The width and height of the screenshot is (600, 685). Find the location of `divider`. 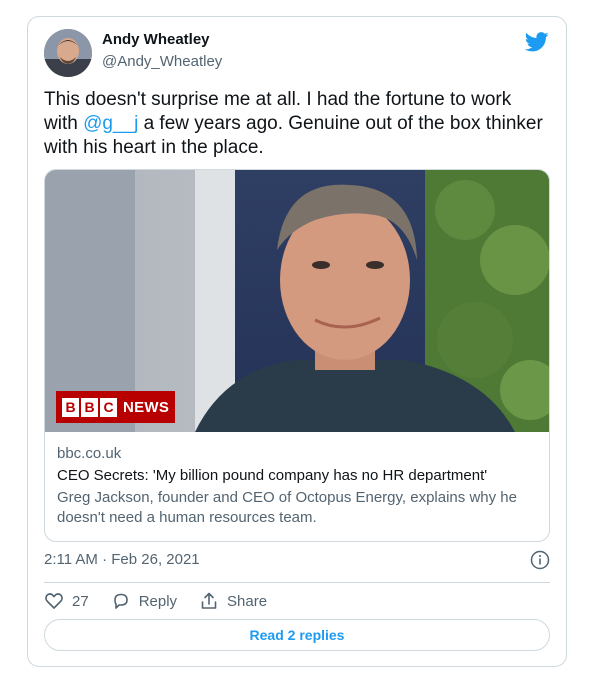

divider is located at coordinates (297, 582).